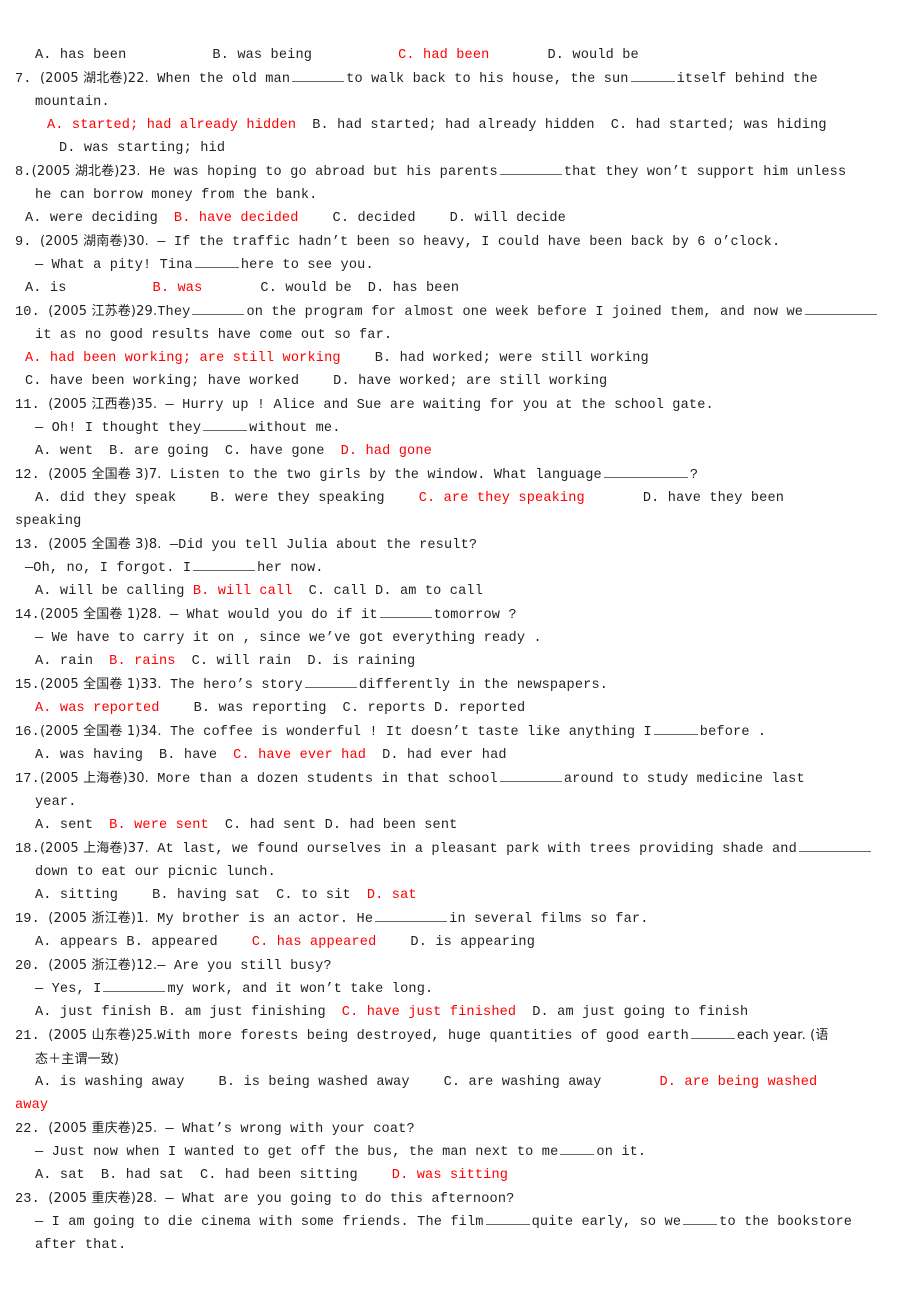 The image size is (920, 1302). I want to click on option-d-answer: D. sat, so click(392, 895).